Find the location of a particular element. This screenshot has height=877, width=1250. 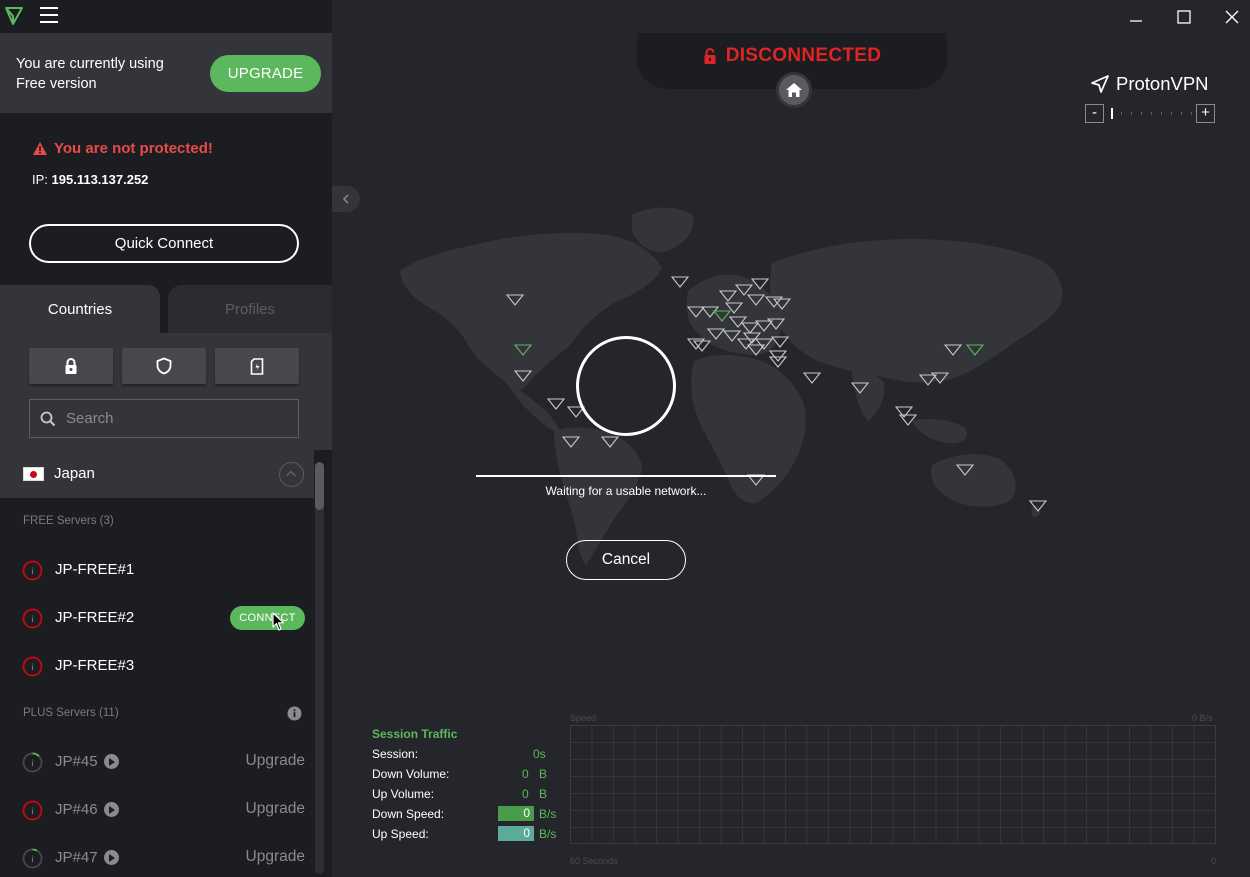

quick-connect-button: Quick Connect is located at coordinates (164, 243).